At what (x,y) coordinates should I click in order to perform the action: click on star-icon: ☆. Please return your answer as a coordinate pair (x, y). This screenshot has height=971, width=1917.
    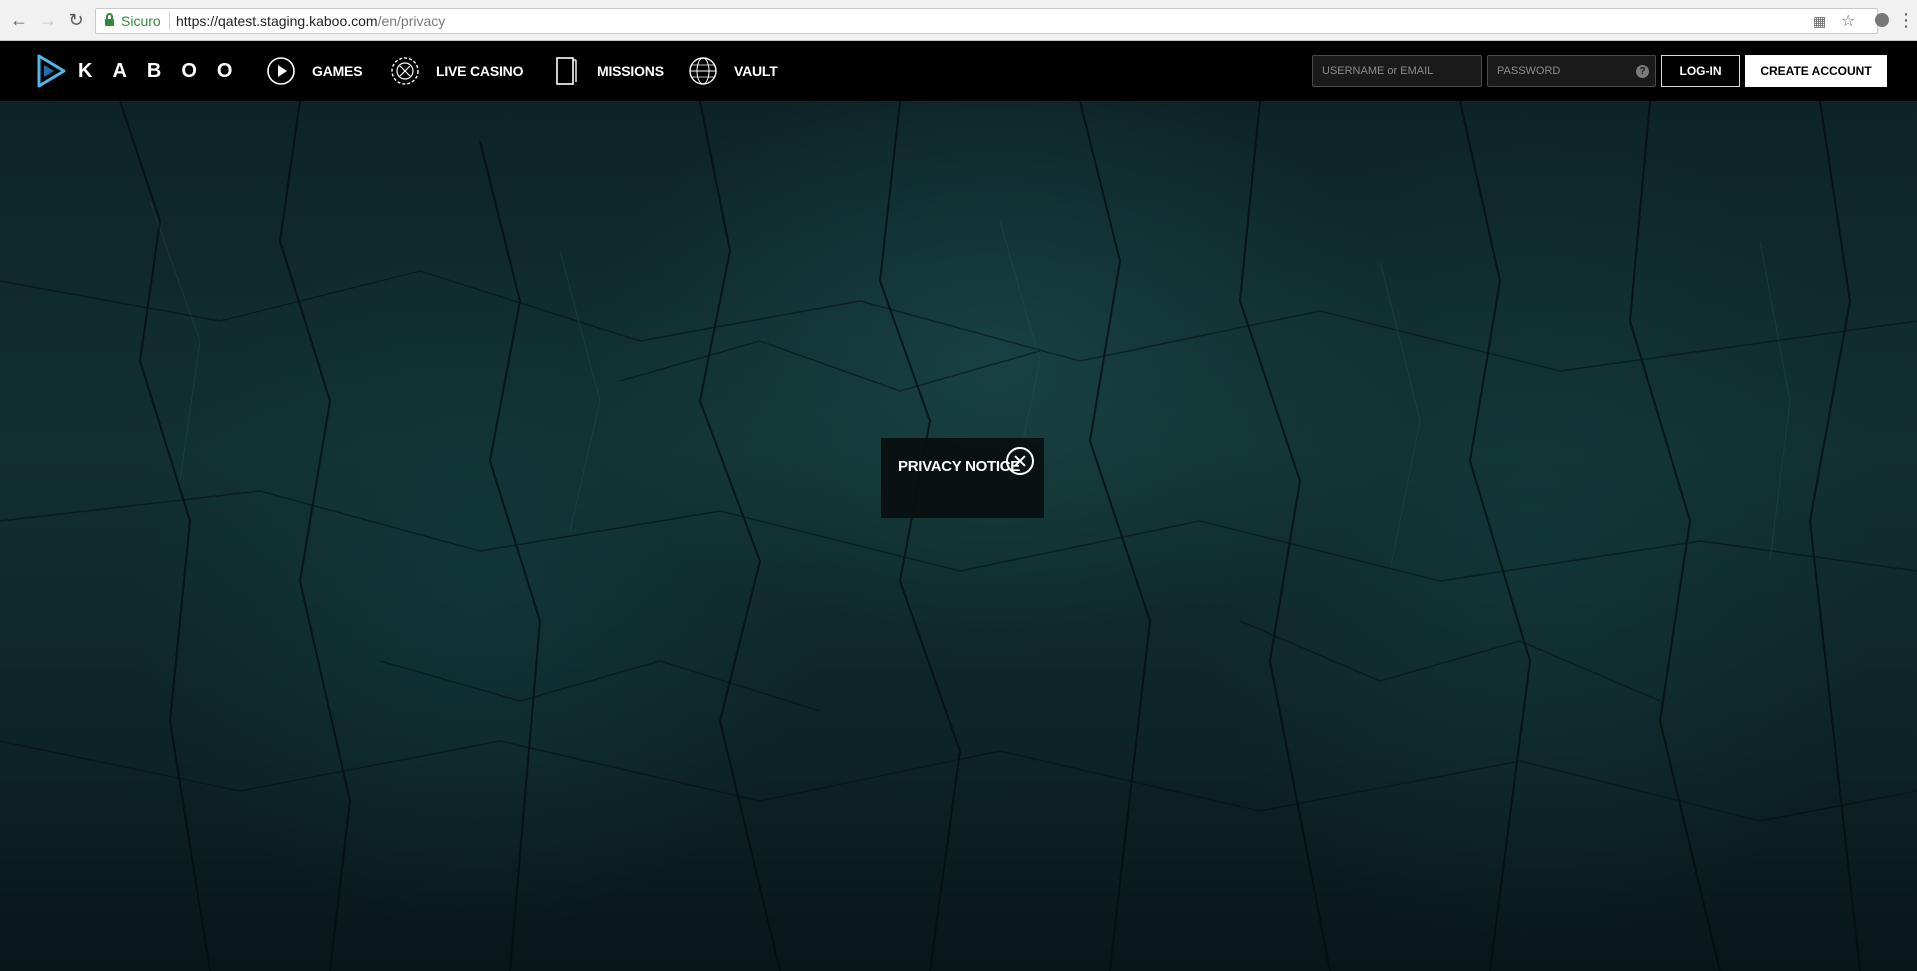
    Looking at the image, I should click on (1848, 21).